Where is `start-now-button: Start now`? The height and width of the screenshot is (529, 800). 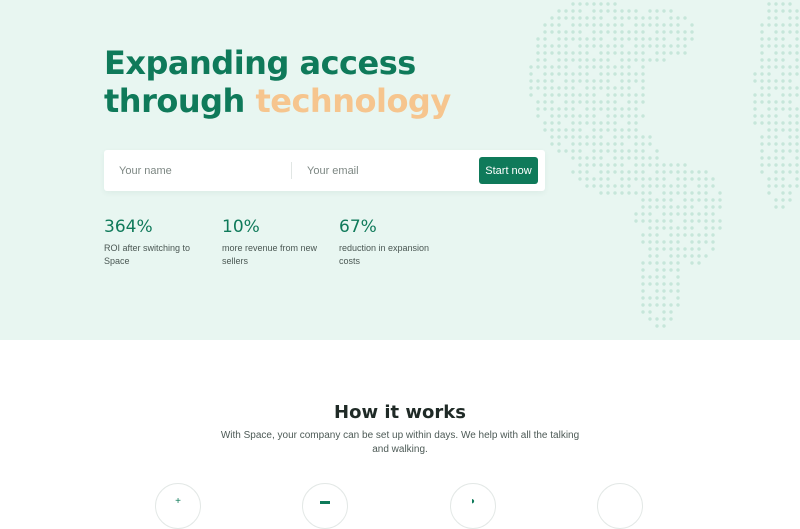 start-now-button: Start now is located at coordinates (508, 170).